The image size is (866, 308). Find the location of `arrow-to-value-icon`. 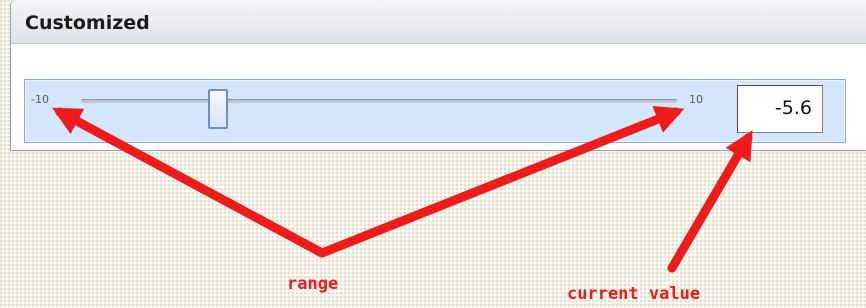

arrow-to-value-icon is located at coordinates (710, 201).